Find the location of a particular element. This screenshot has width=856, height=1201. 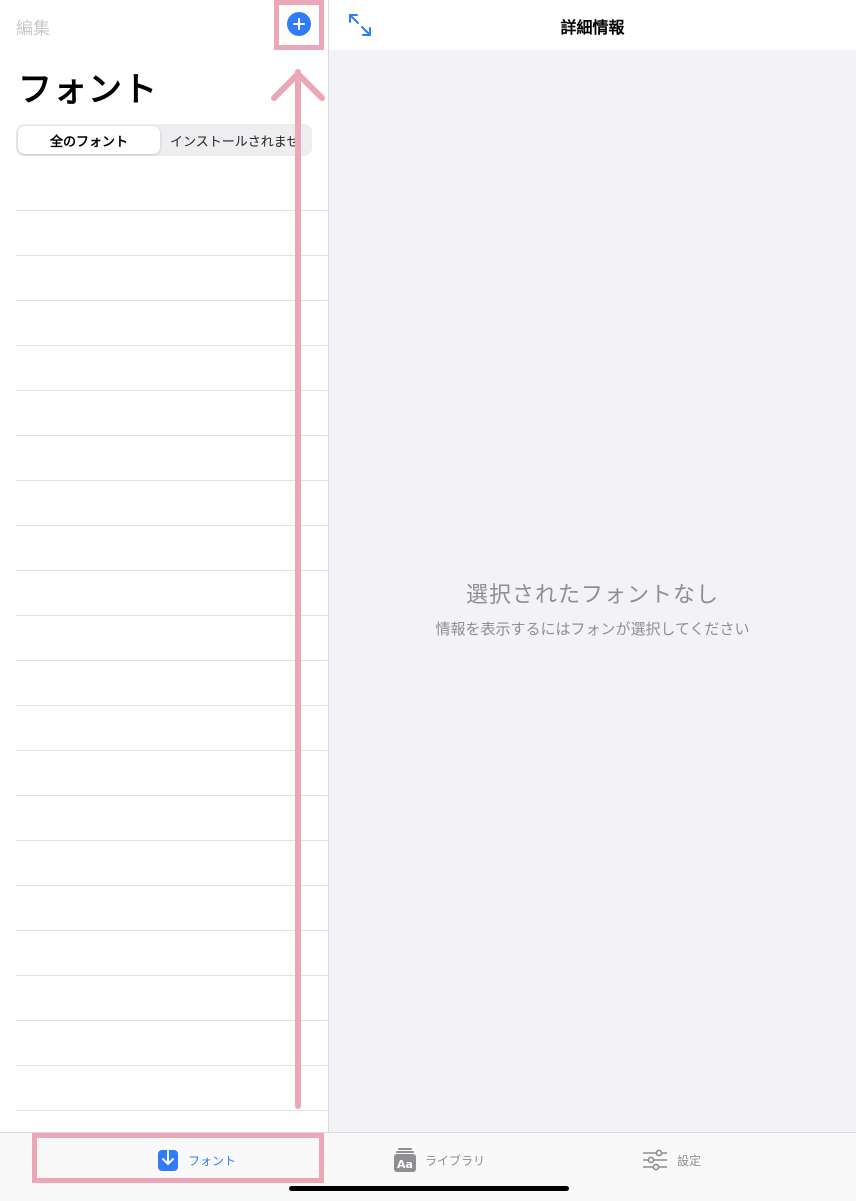

tab-settings-label: 設定 is located at coordinates (689, 1160).